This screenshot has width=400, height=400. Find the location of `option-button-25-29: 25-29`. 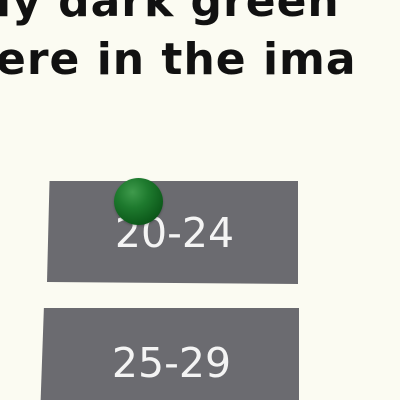

option-button-25-29: 25-29 is located at coordinates (169, 354).